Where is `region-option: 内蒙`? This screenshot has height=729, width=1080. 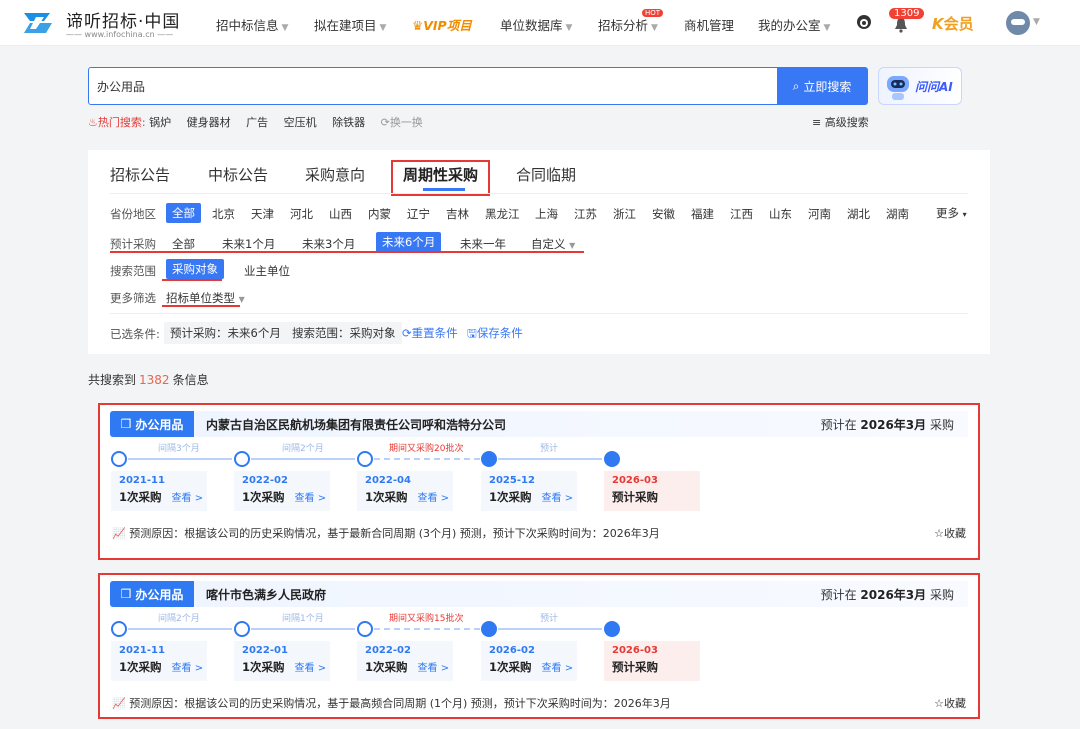
region-option: 内蒙 is located at coordinates (379, 214).